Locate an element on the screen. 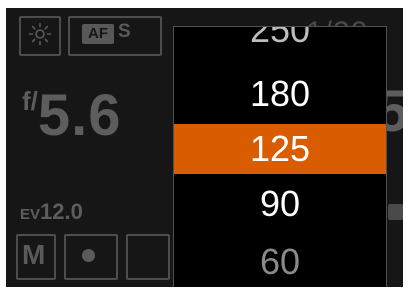 The width and height of the screenshot is (409, 293). ev-value: 12.0 is located at coordinates (61, 211).